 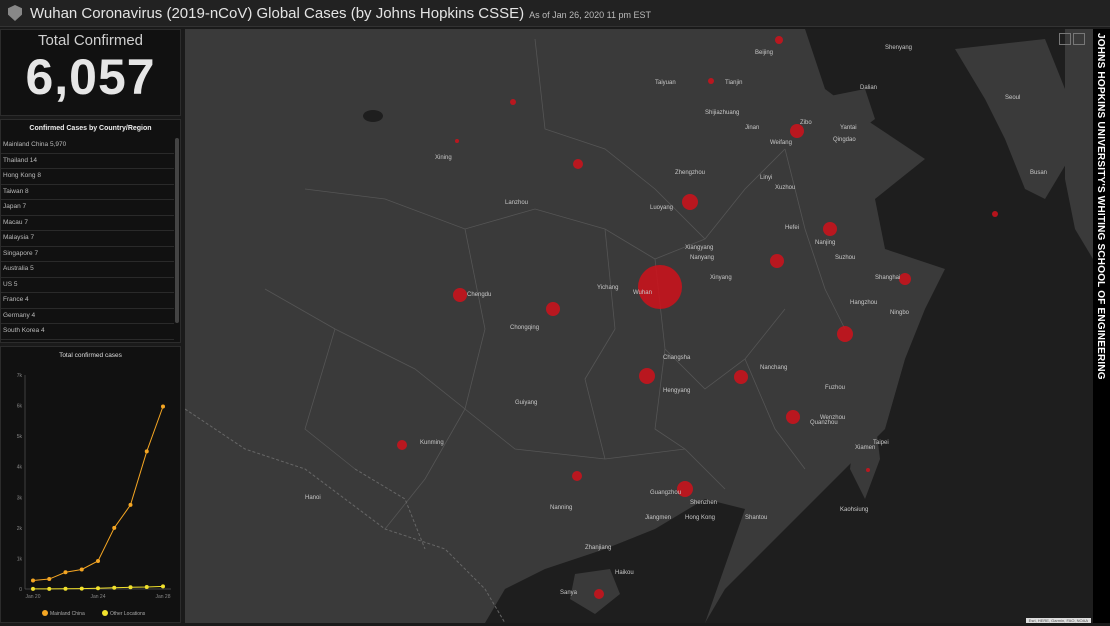 I want to click on map-city-label: Hangzhou, so click(x=863, y=303).